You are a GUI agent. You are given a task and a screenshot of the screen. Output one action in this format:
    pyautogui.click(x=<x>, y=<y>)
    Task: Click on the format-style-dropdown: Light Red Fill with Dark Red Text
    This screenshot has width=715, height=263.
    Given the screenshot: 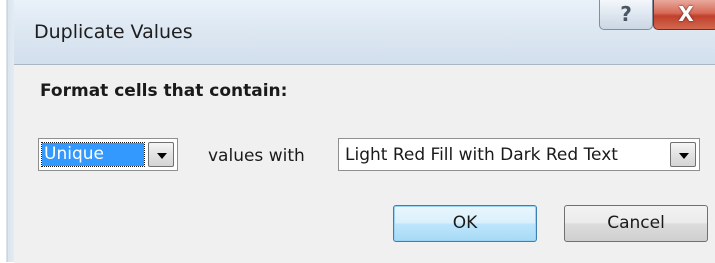 What is the action you would take?
    pyautogui.click(x=519, y=154)
    